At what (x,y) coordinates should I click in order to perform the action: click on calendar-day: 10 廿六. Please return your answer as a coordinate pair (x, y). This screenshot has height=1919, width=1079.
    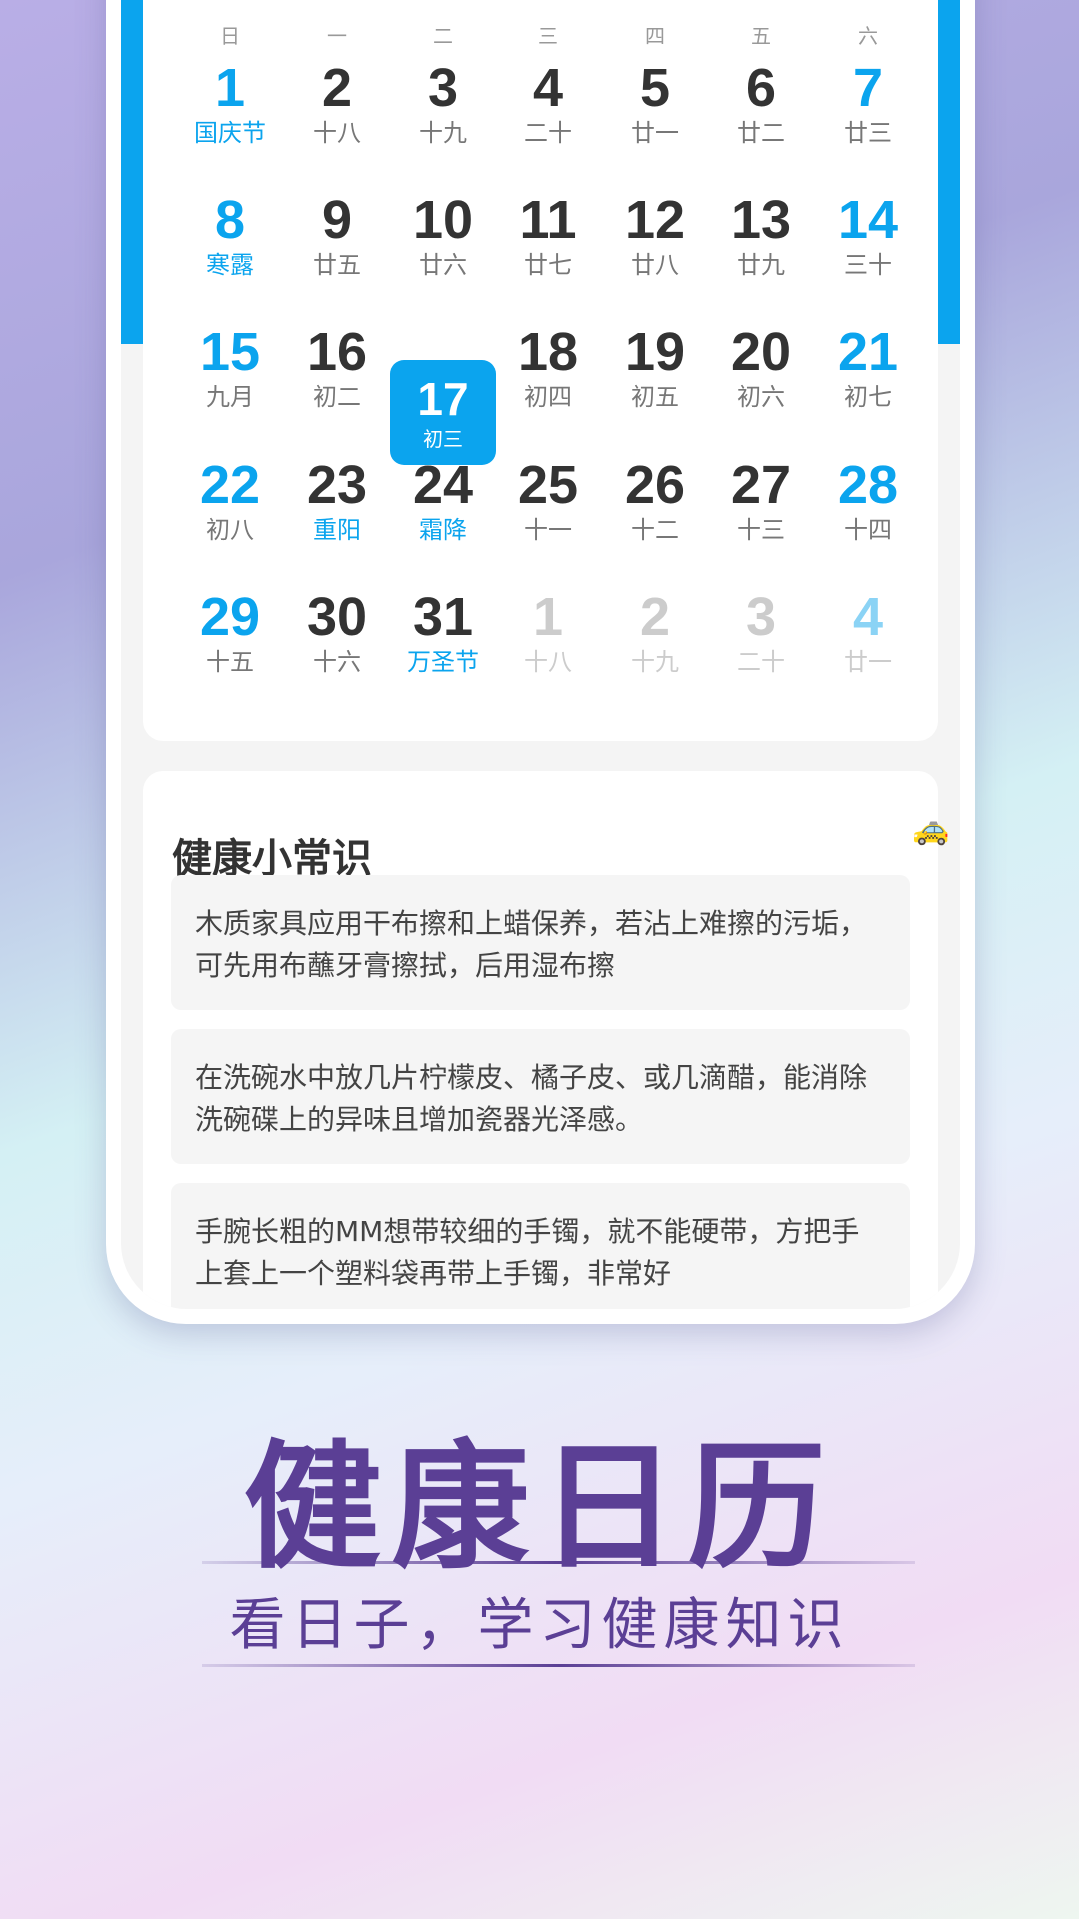
    Looking at the image, I should click on (443, 235).